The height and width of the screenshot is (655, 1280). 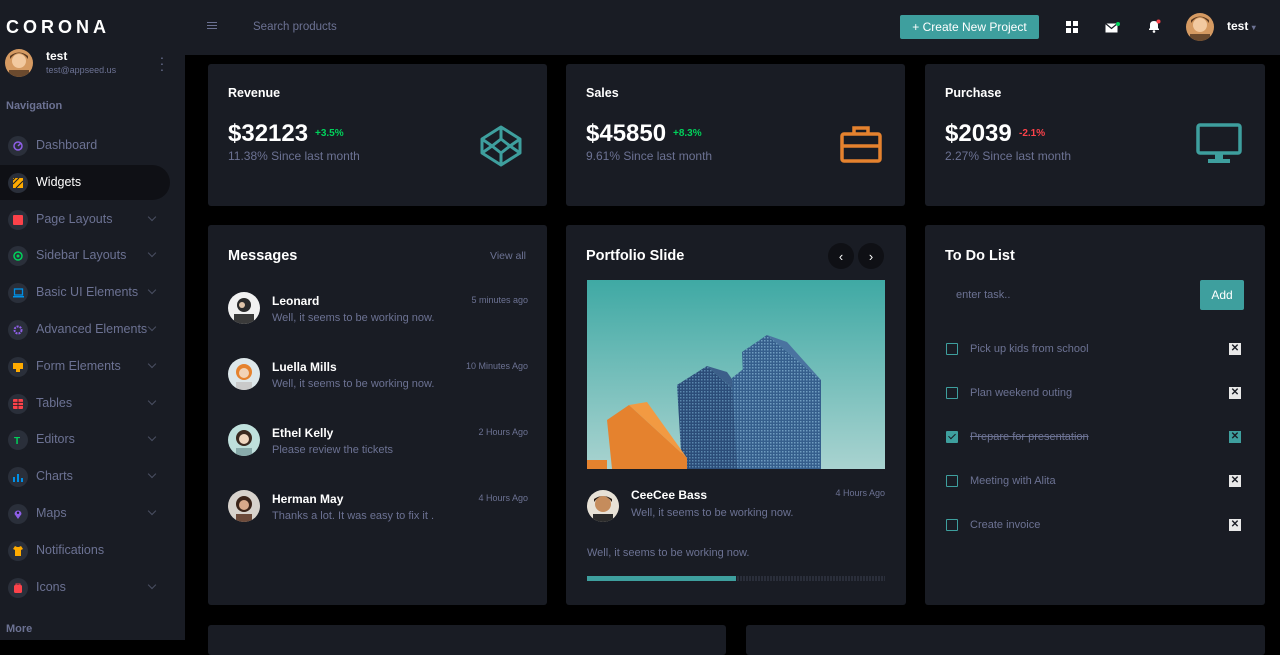 What do you see at coordinates (85, 366) in the screenshot?
I see `sidebar-item-form-elements: Form Elements` at bounding box center [85, 366].